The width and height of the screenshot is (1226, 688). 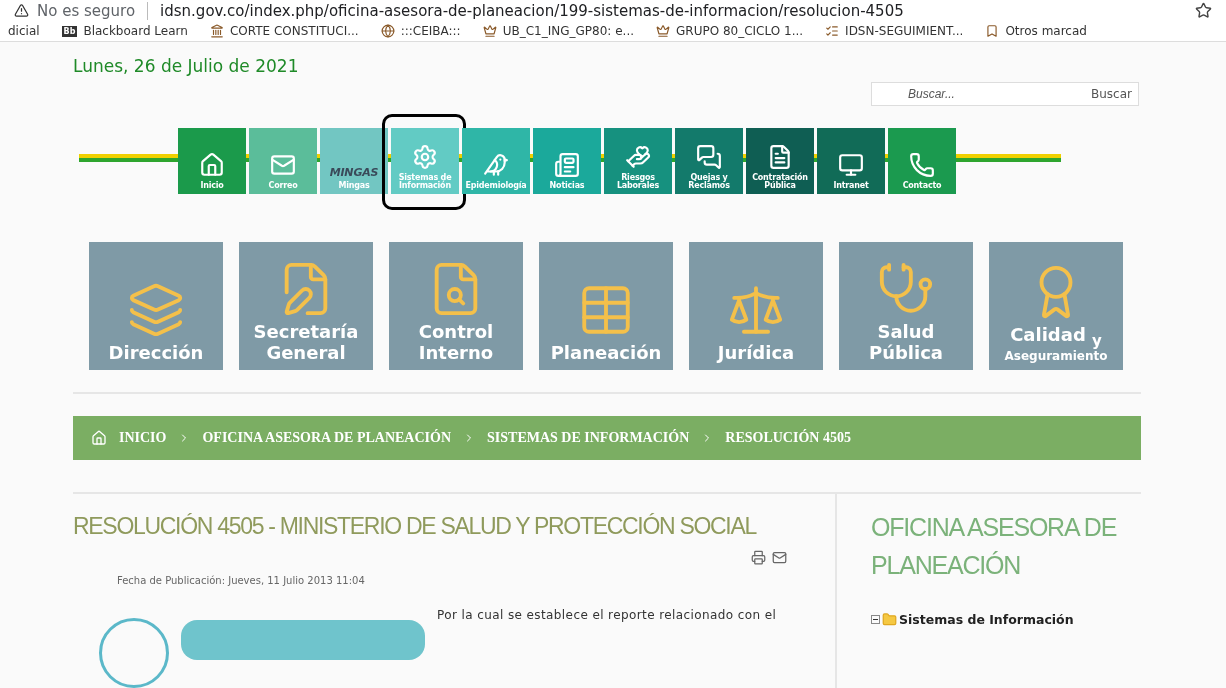 I want to click on area-tile: Control Interno, so click(x=456, y=305).